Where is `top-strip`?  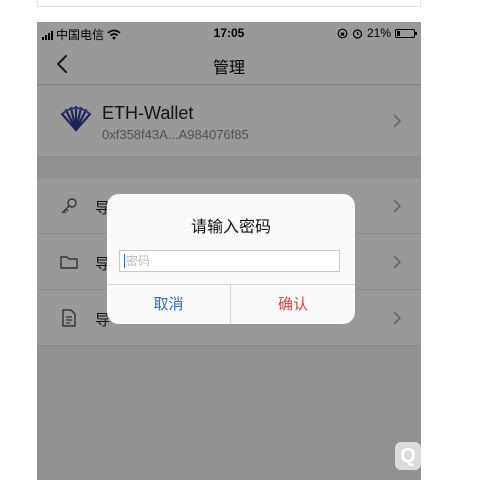
top-strip is located at coordinates (229, 3).